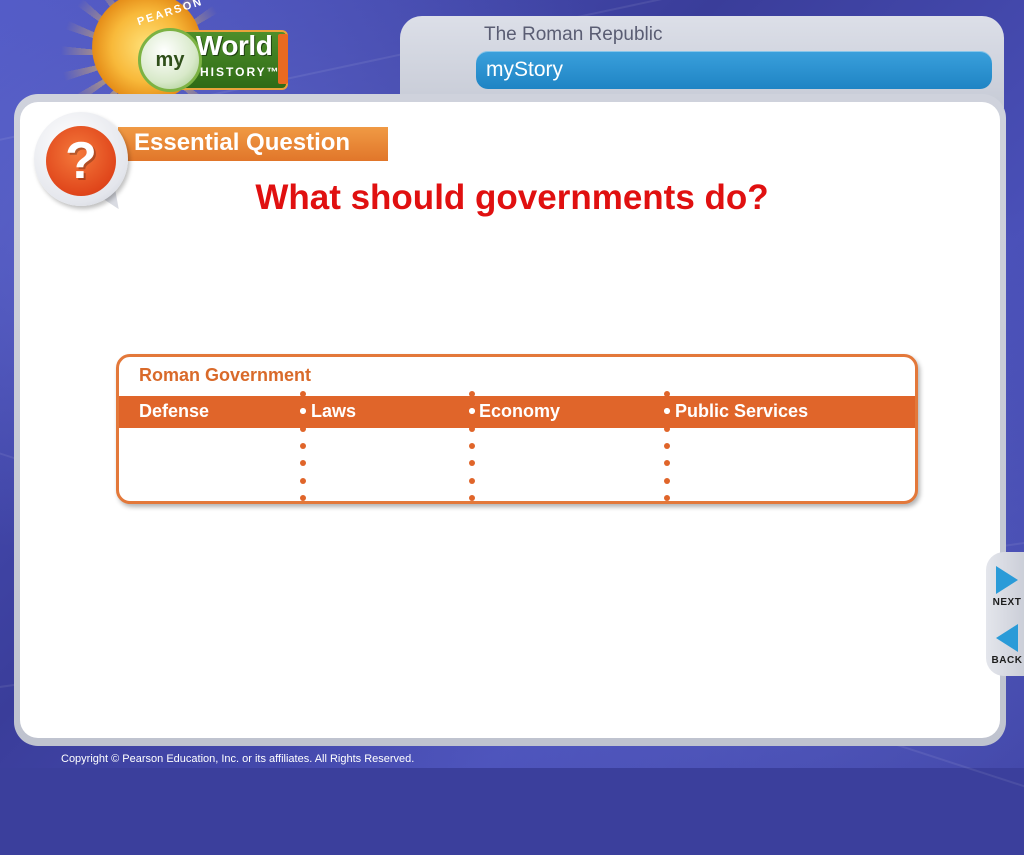 The width and height of the screenshot is (1024, 855). Describe the element at coordinates (742, 411) in the screenshot. I see `column-header-public-services: Public Services` at that location.